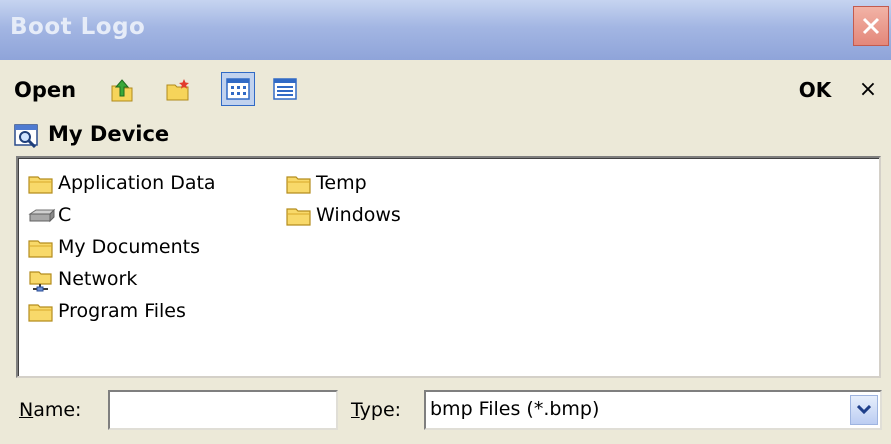  Describe the element at coordinates (341, 183) in the screenshot. I see `list-item-label: Temp` at that location.